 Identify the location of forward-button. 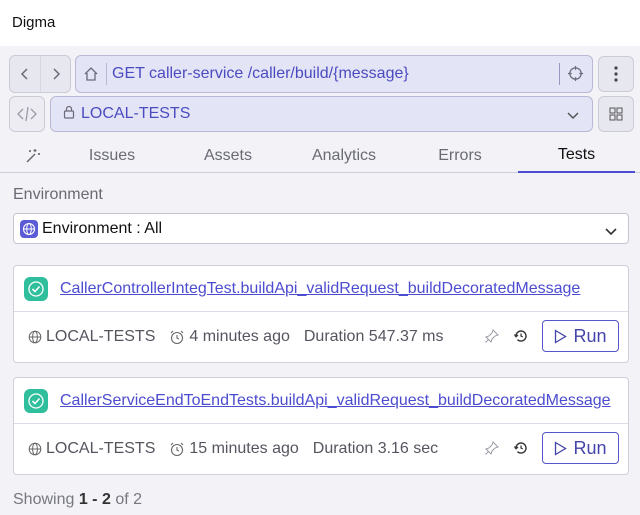
(55, 74).